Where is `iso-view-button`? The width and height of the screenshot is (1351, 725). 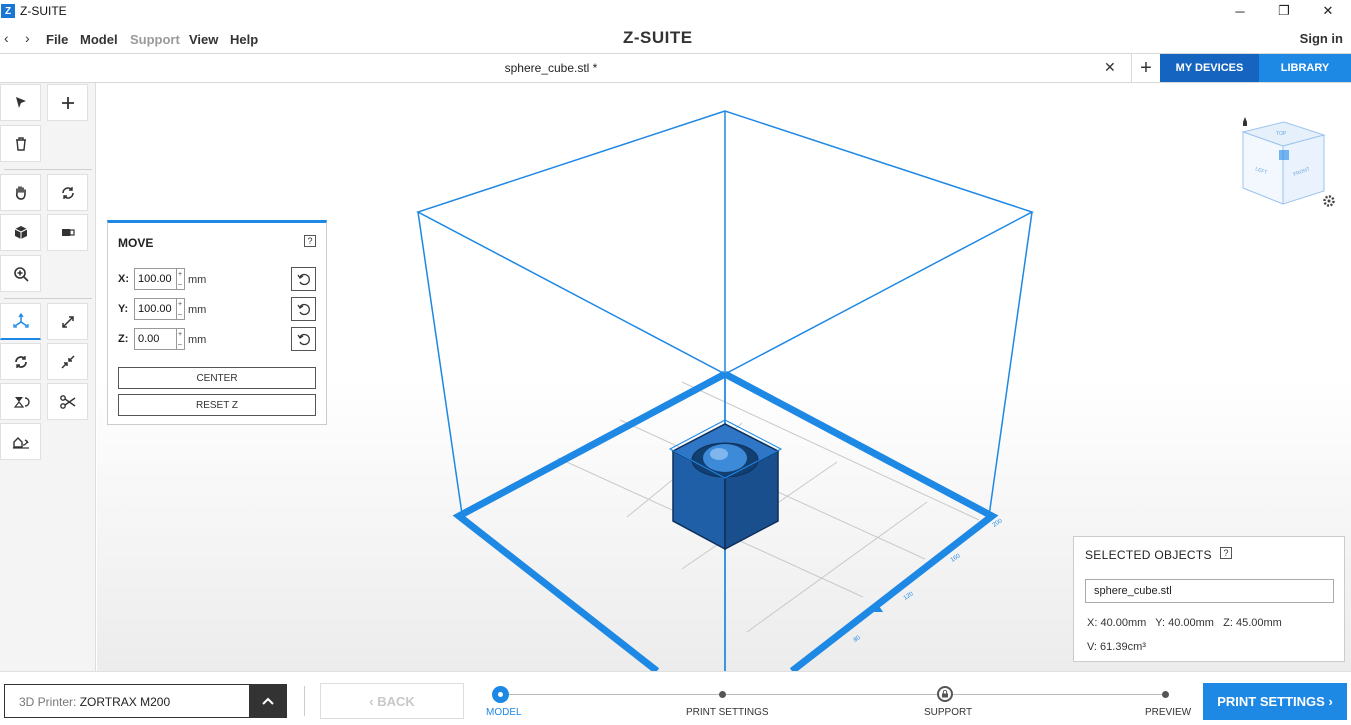
iso-view-button is located at coordinates (20, 232).